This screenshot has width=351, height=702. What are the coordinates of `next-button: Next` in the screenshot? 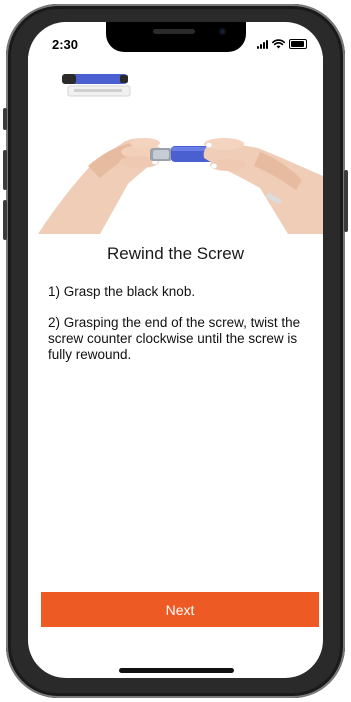 It's located at (180, 609).